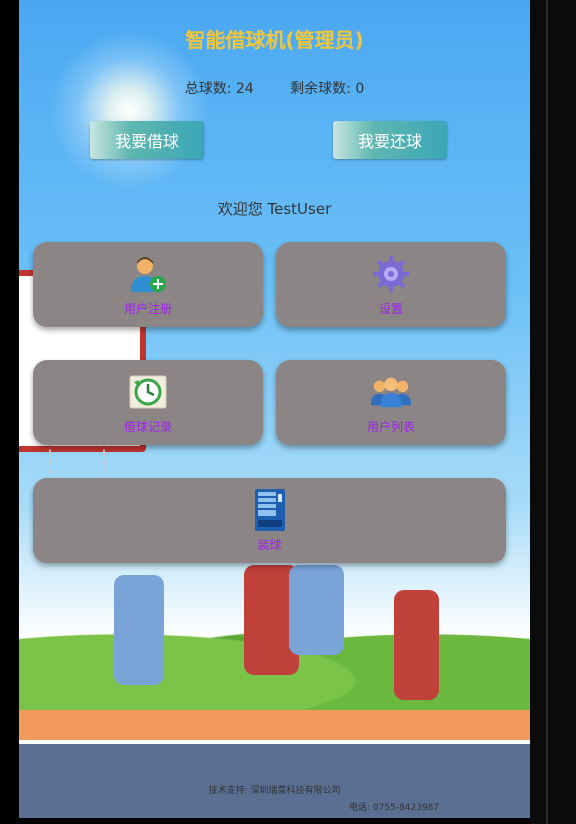 Image resolution: width=576 pixels, height=824 pixels. Describe the element at coordinates (274, 791) in the screenshot. I see `tech-support-text: 技术支持: 深圳瑞菜科技有限公司` at that location.